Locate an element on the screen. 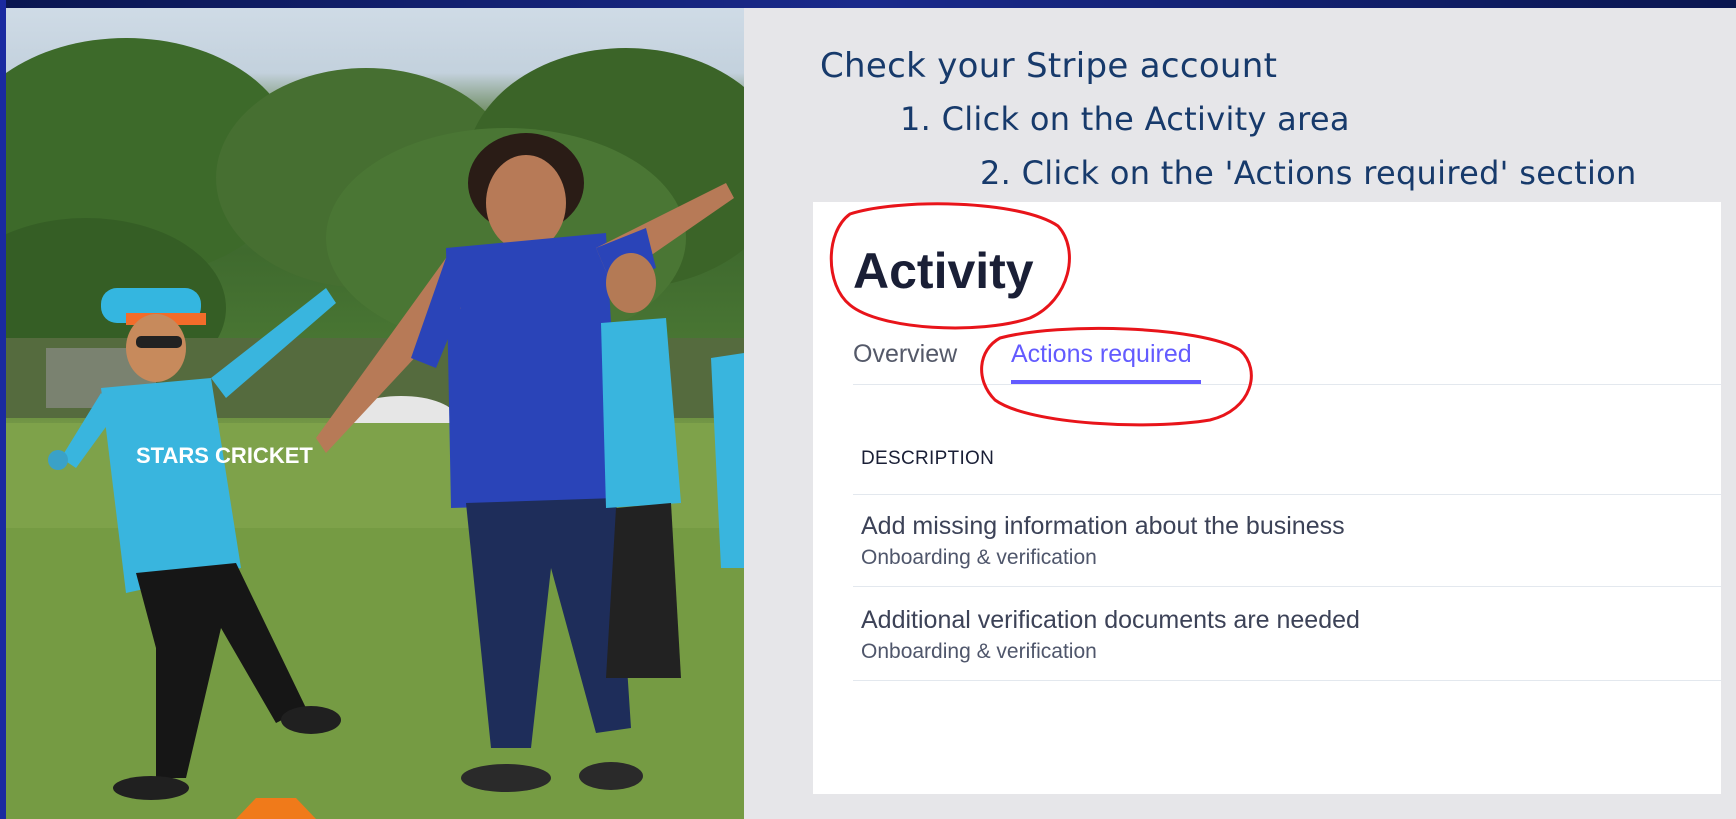 The width and height of the screenshot is (1736, 819). table-header: DESCRIPTION is located at coordinates (1287, 469).